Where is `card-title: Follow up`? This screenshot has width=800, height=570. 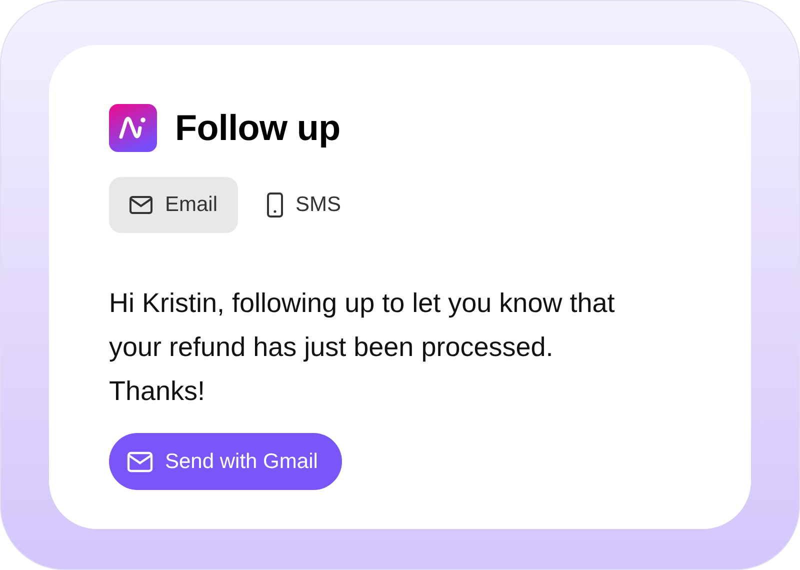
card-title: Follow up is located at coordinates (257, 128).